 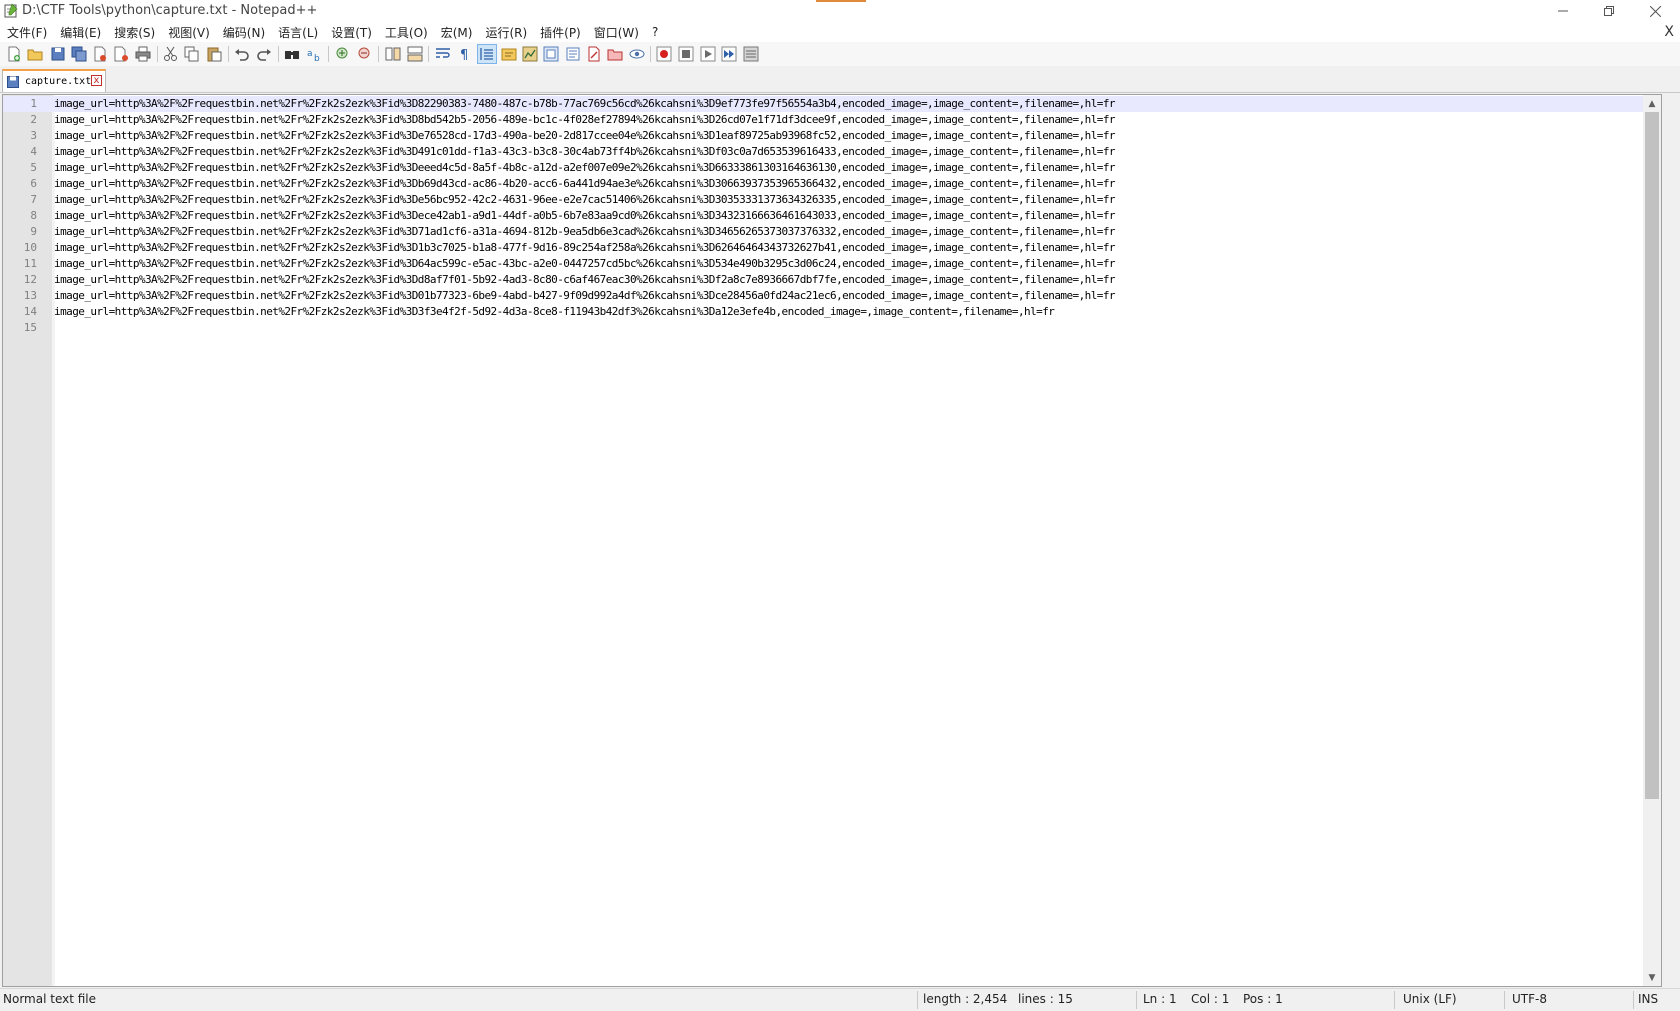 What do you see at coordinates (188, 32) in the screenshot?
I see `menu-view: 视图(V)` at bounding box center [188, 32].